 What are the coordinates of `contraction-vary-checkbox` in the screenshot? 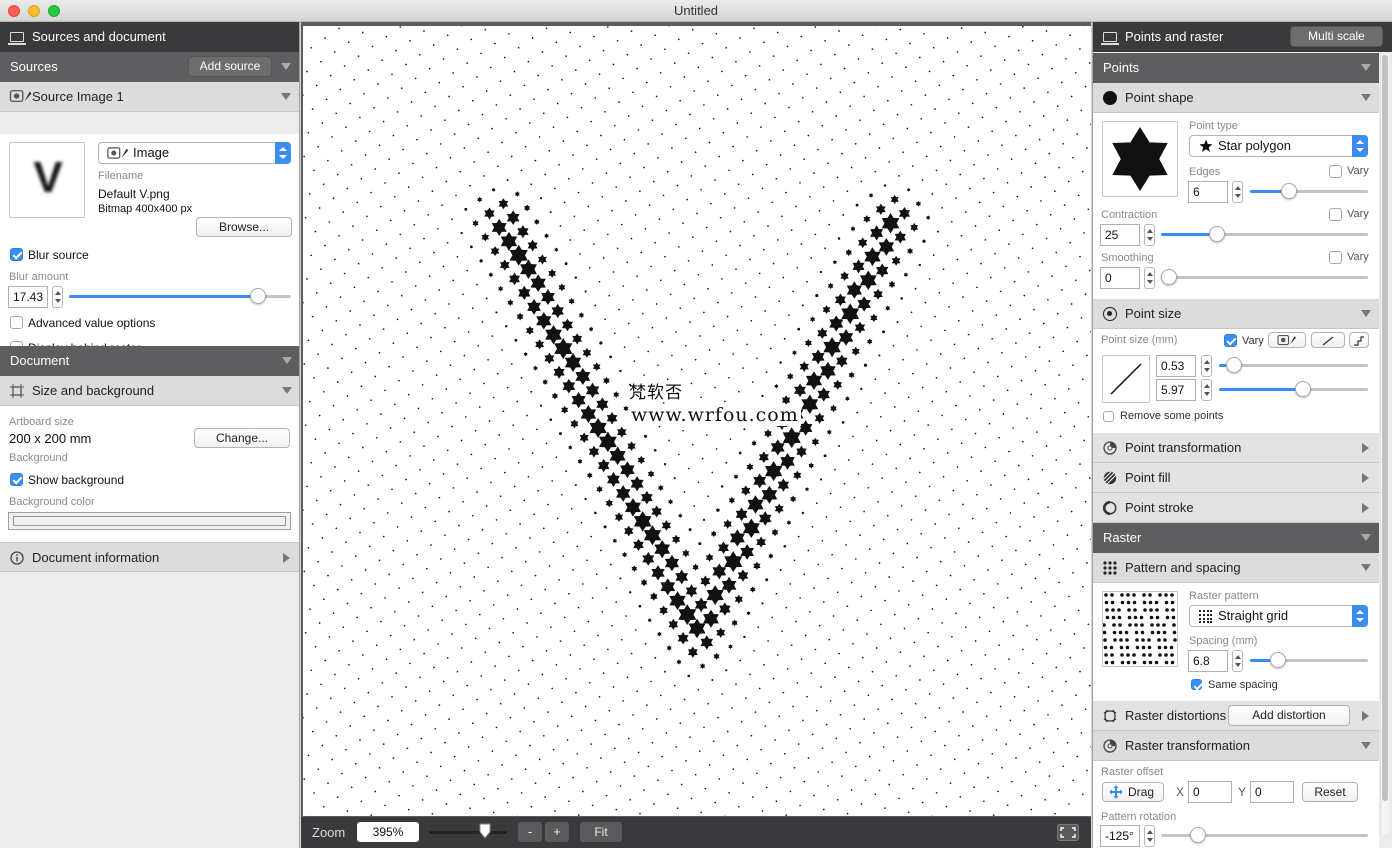 It's located at (1335, 214).